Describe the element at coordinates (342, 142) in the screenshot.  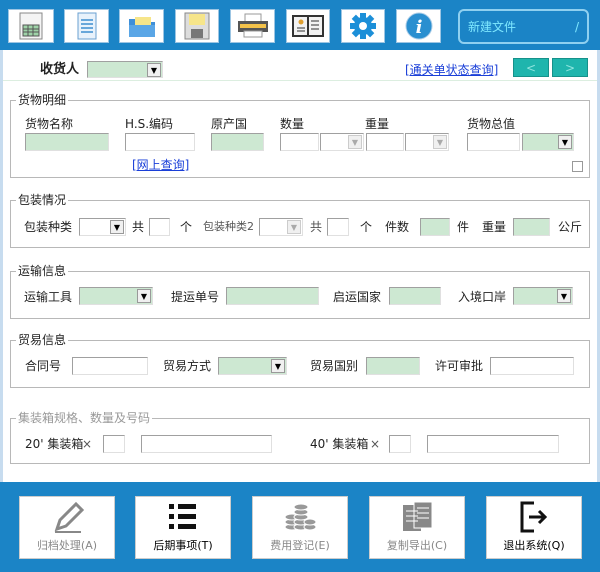
I see `quantity-unit-select: ▼` at that location.